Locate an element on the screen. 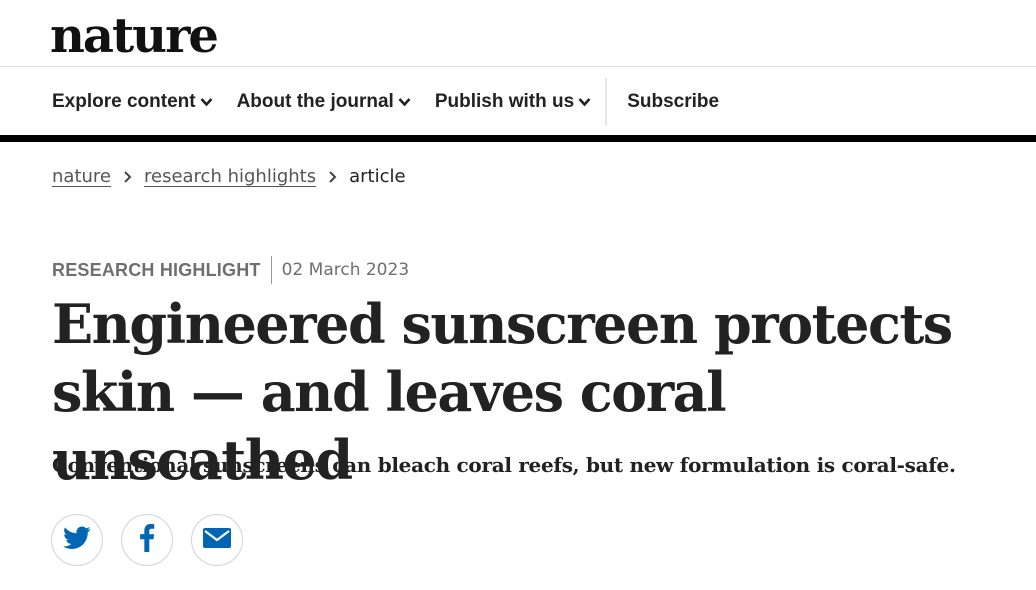 This screenshot has width=1036, height=590. site-header-brand: nature is located at coordinates (134, 36).